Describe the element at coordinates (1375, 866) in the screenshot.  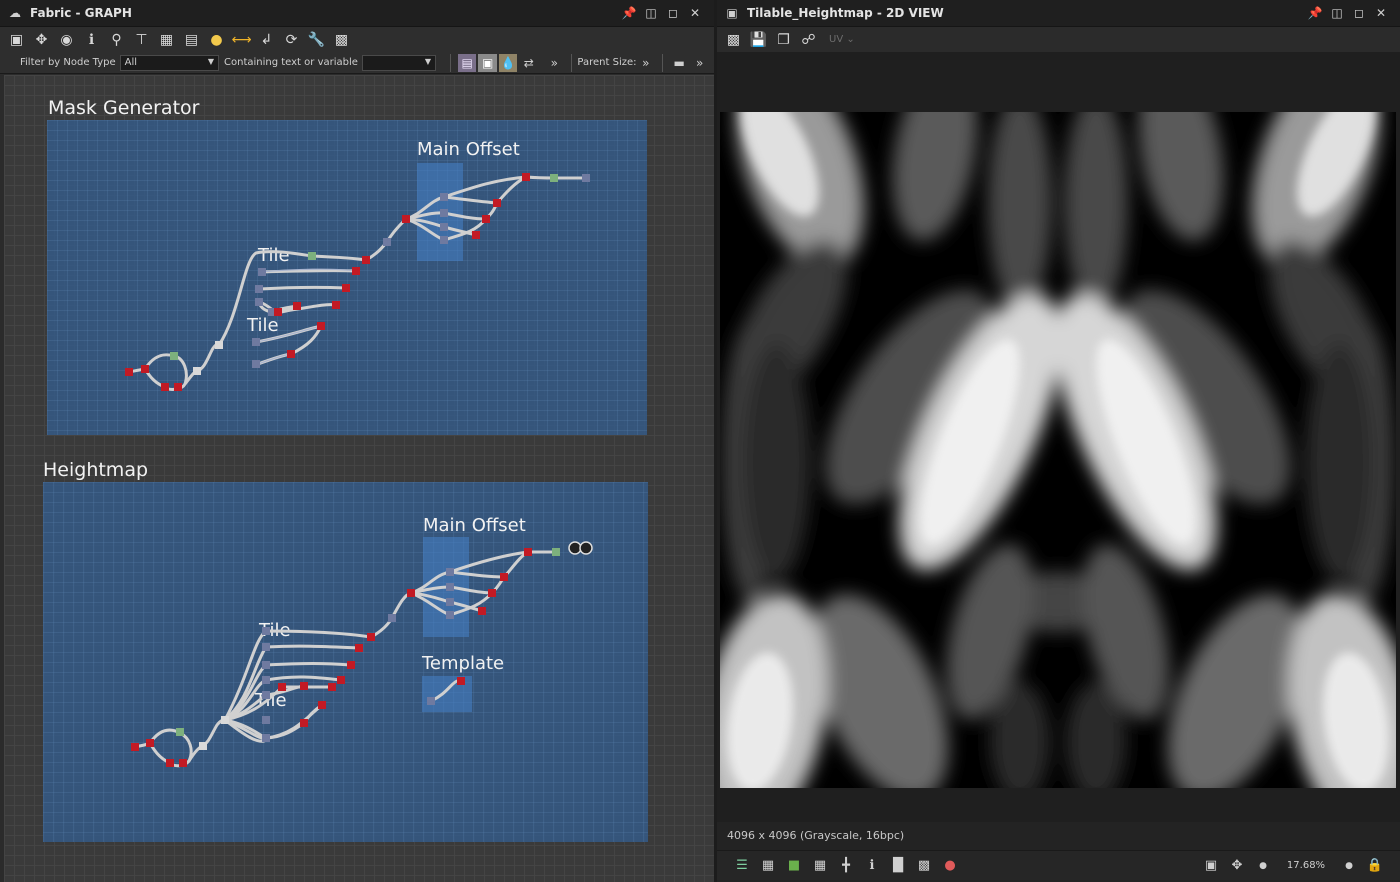
I see `lock-icon: 🔒` at that location.